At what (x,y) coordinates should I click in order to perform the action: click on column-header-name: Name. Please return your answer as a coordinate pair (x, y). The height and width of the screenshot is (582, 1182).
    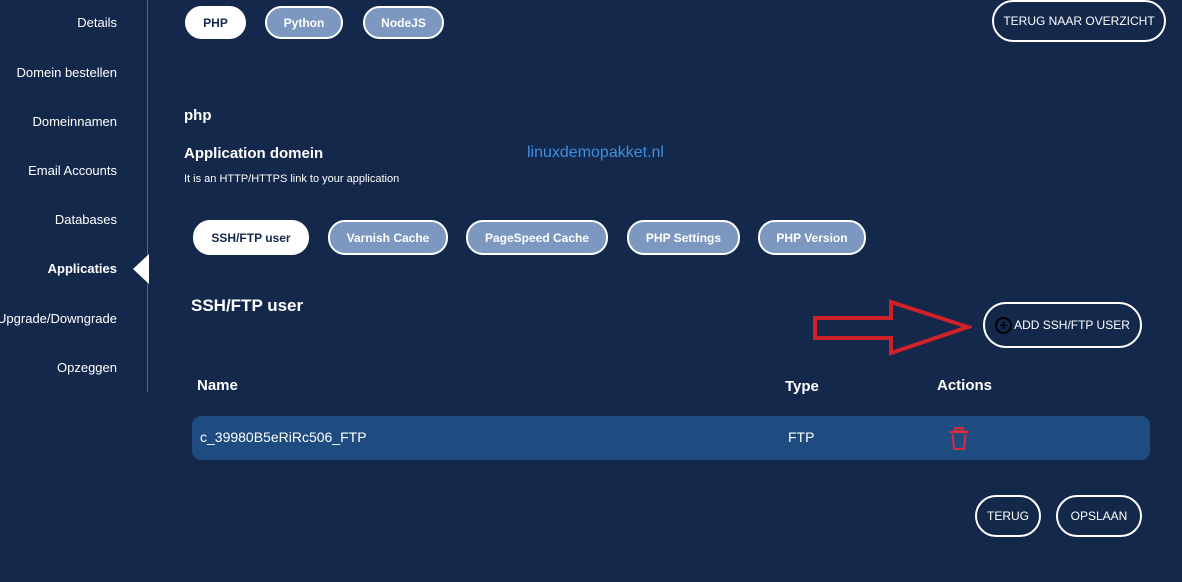
    Looking at the image, I should click on (217, 385).